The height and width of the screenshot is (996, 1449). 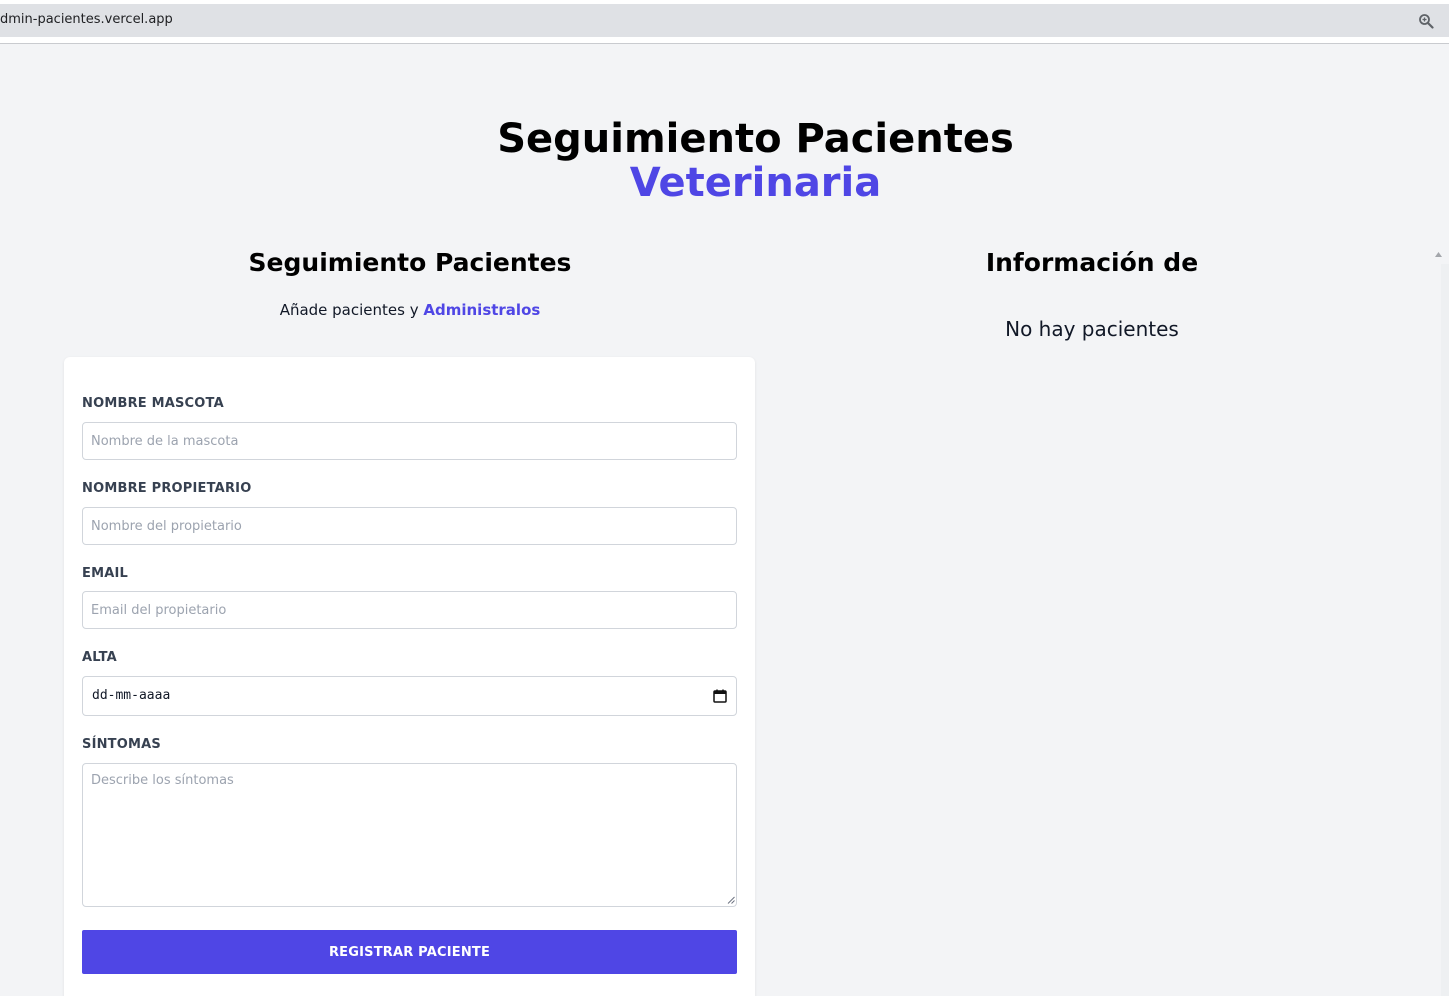 I want to click on owner-name-label: NOMBRE PROPIETARIO, so click(x=167, y=488).